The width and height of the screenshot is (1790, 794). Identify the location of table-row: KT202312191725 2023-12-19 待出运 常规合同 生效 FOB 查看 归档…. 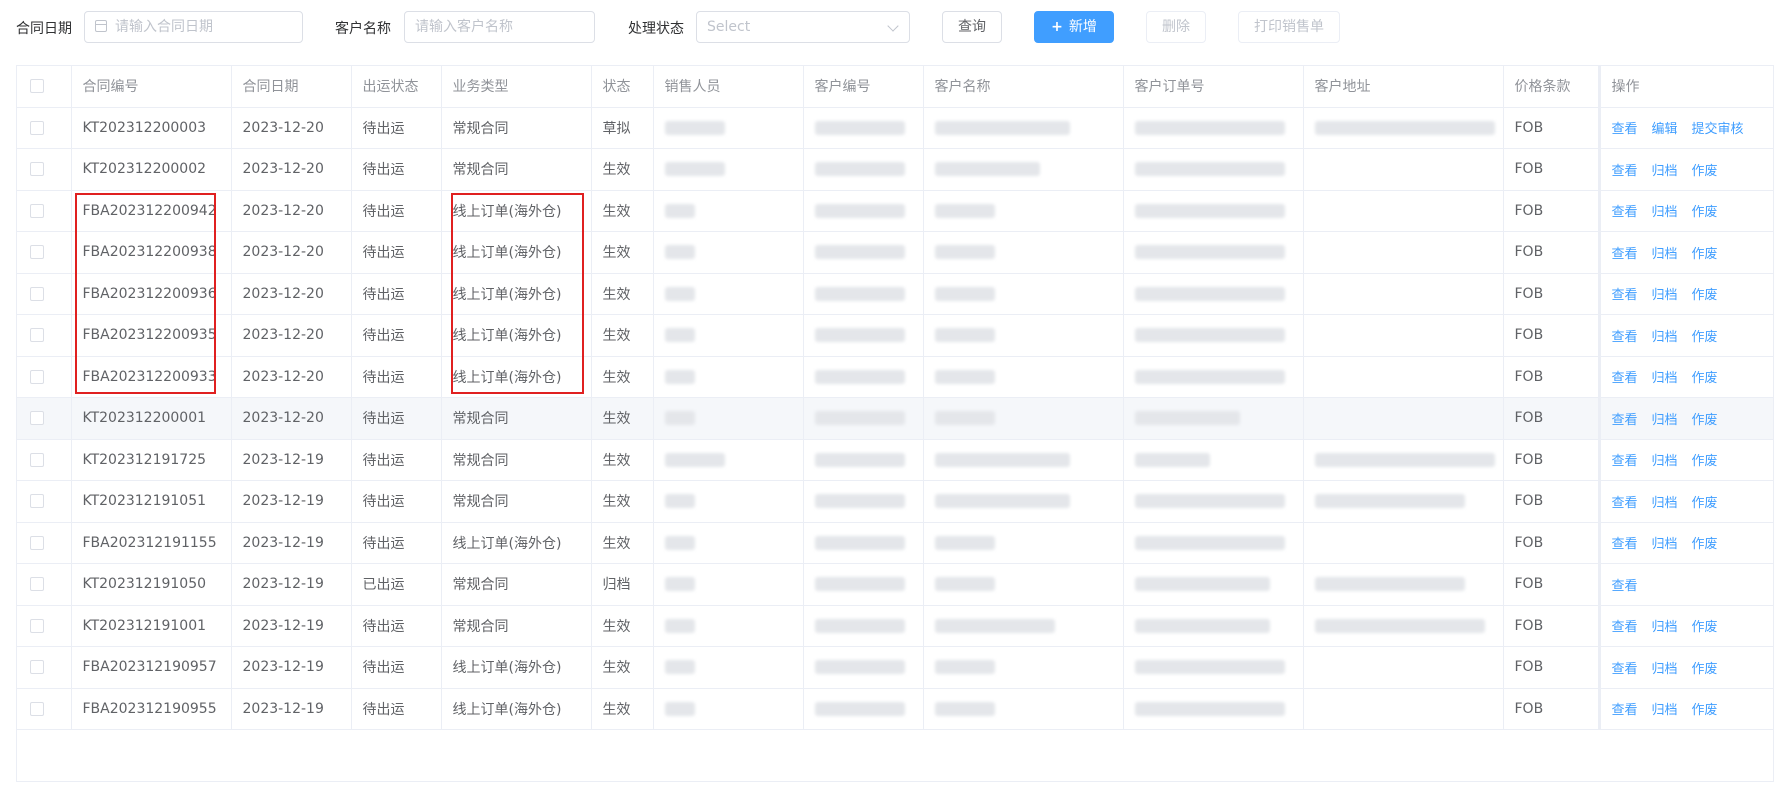
(895, 460).